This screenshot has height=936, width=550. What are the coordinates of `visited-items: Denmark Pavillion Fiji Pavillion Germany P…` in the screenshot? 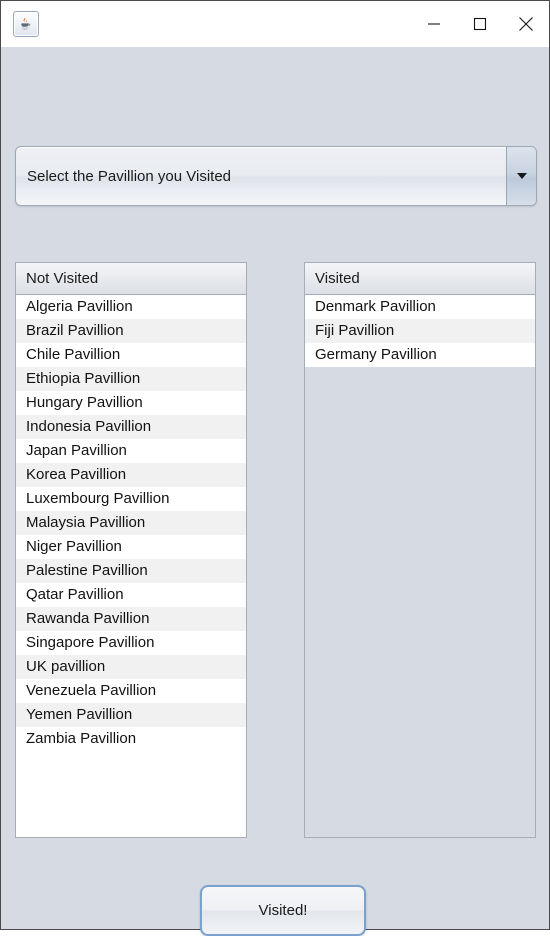 It's located at (420, 331).